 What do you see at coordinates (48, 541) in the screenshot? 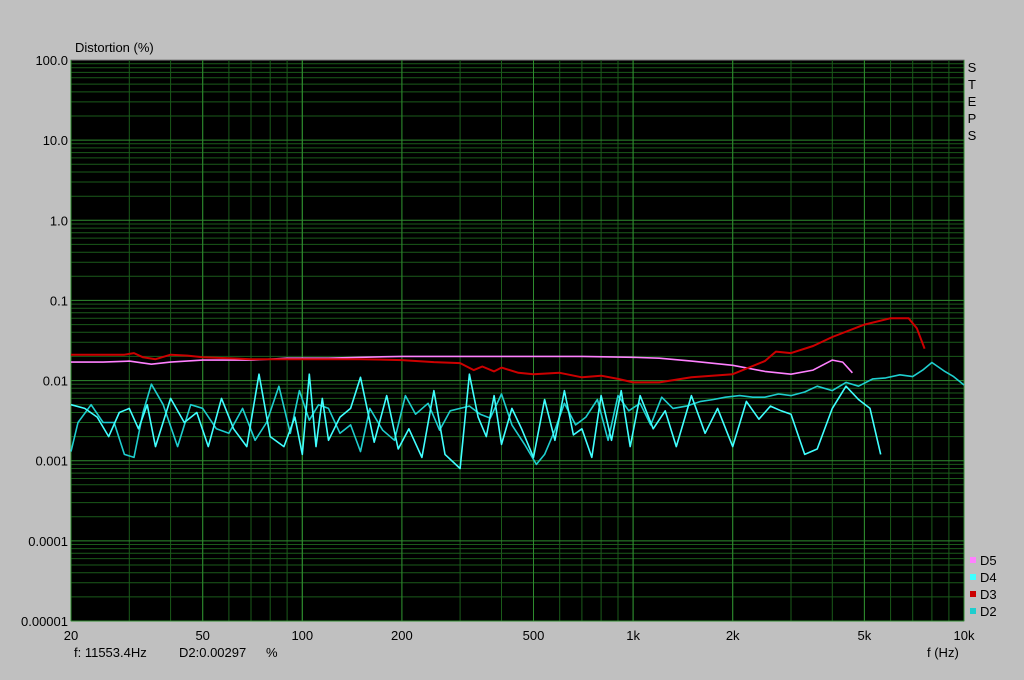
I see `y-tick-label: 0.0001` at bounding box center [48, 541].